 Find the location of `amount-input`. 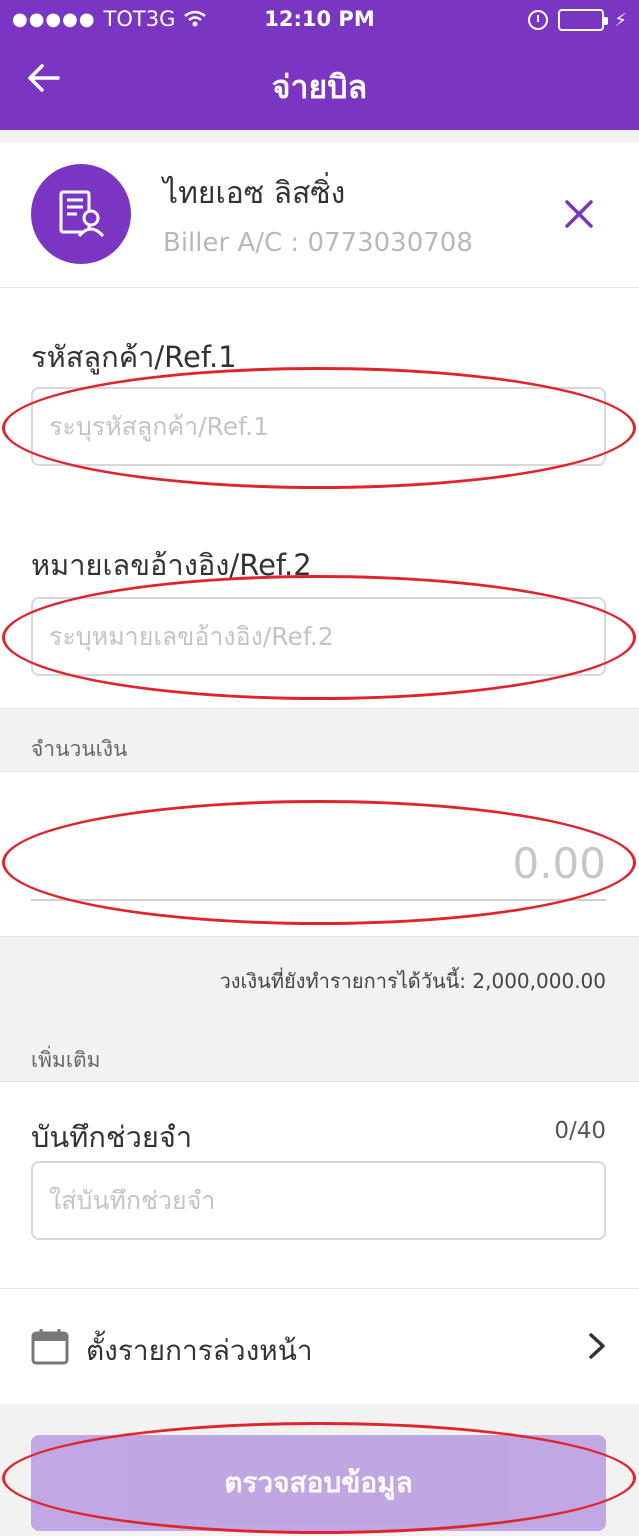

amount-input is located at coordinates (318, 864).